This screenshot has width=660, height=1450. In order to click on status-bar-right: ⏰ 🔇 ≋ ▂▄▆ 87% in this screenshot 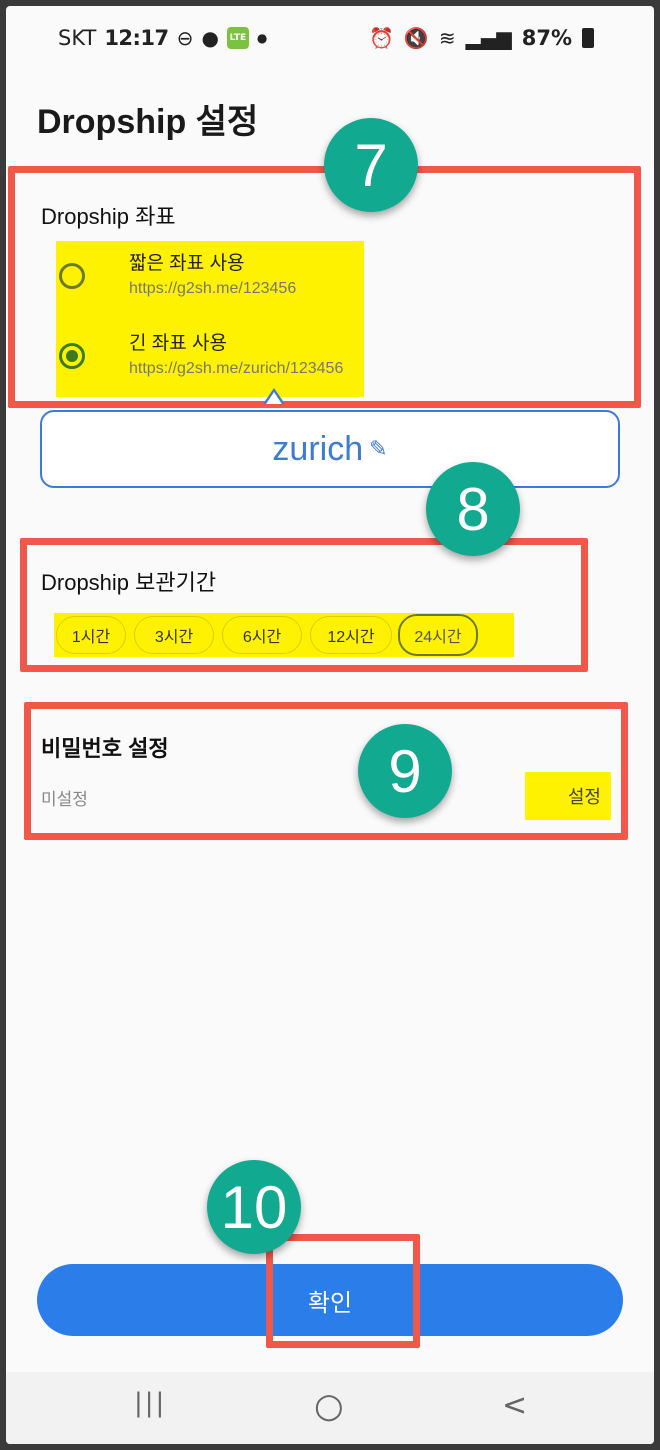, I will do `click(481, 38)`.